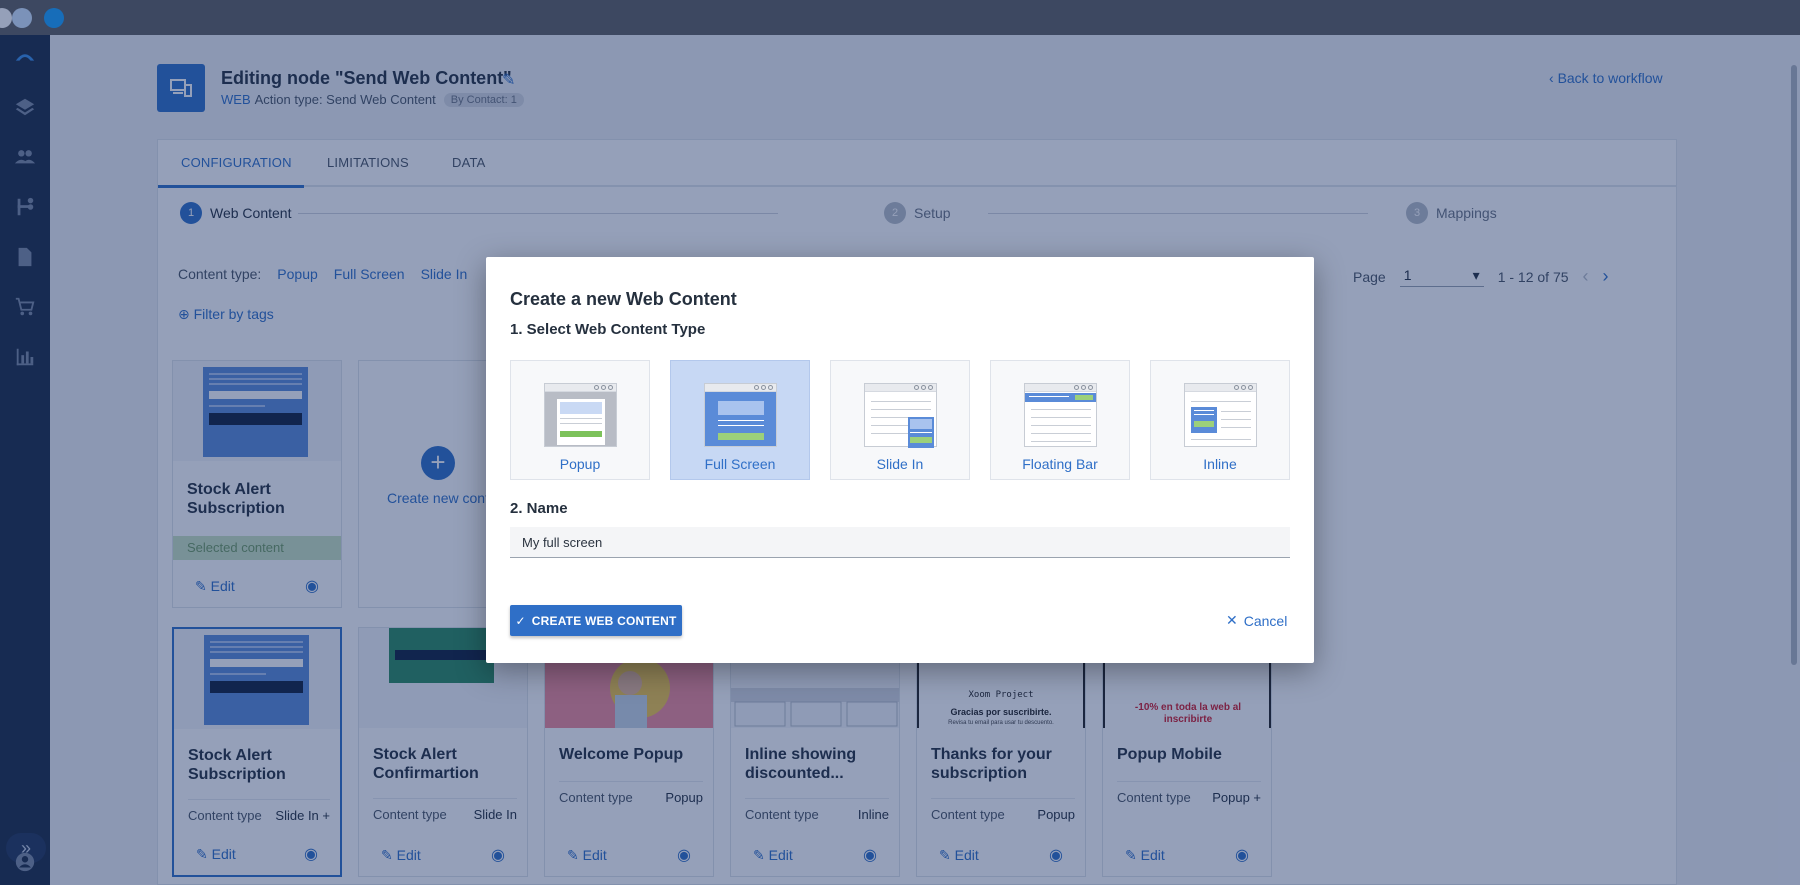 The height and width of the screenshot is (885, 1800). I want to click on floating-bar-type-icon, so click(1060, 415).